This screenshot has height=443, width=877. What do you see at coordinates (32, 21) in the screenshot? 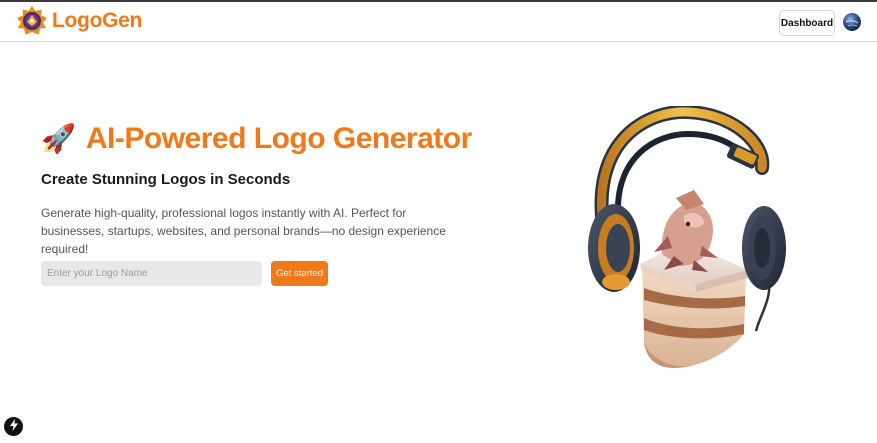
I see `logogen-emblem-icon` at bounding box center [32, 21].